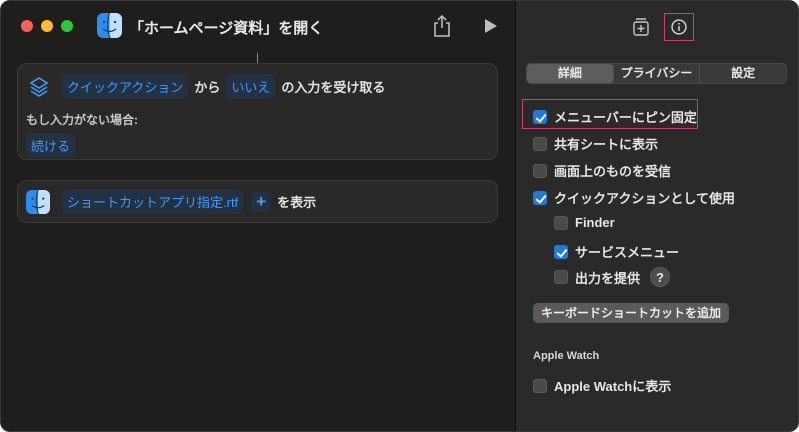 The width and height of the screenshot is (799, 432). Describe the element at coordinates (51, 145) in the screenshot. I see `continue-token: 続ける` at that location.